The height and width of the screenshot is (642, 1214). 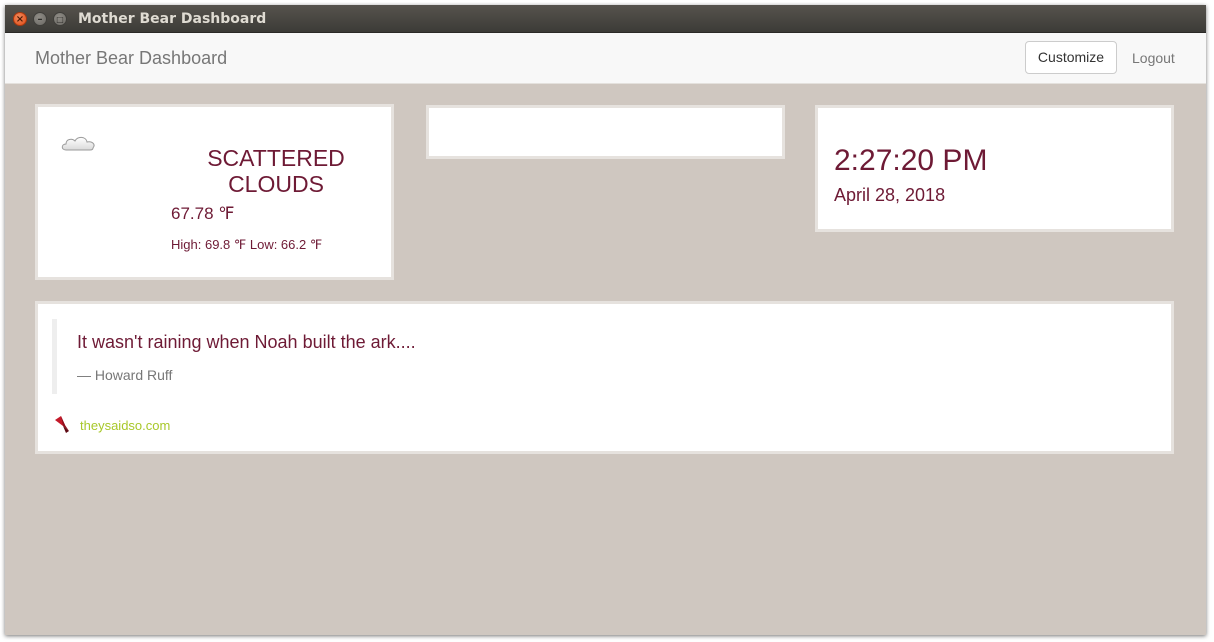 What do you see at coordinates (40, 19) in the screenshot?
I see `window-minimize-button: –` at bounding box center [40, 19].